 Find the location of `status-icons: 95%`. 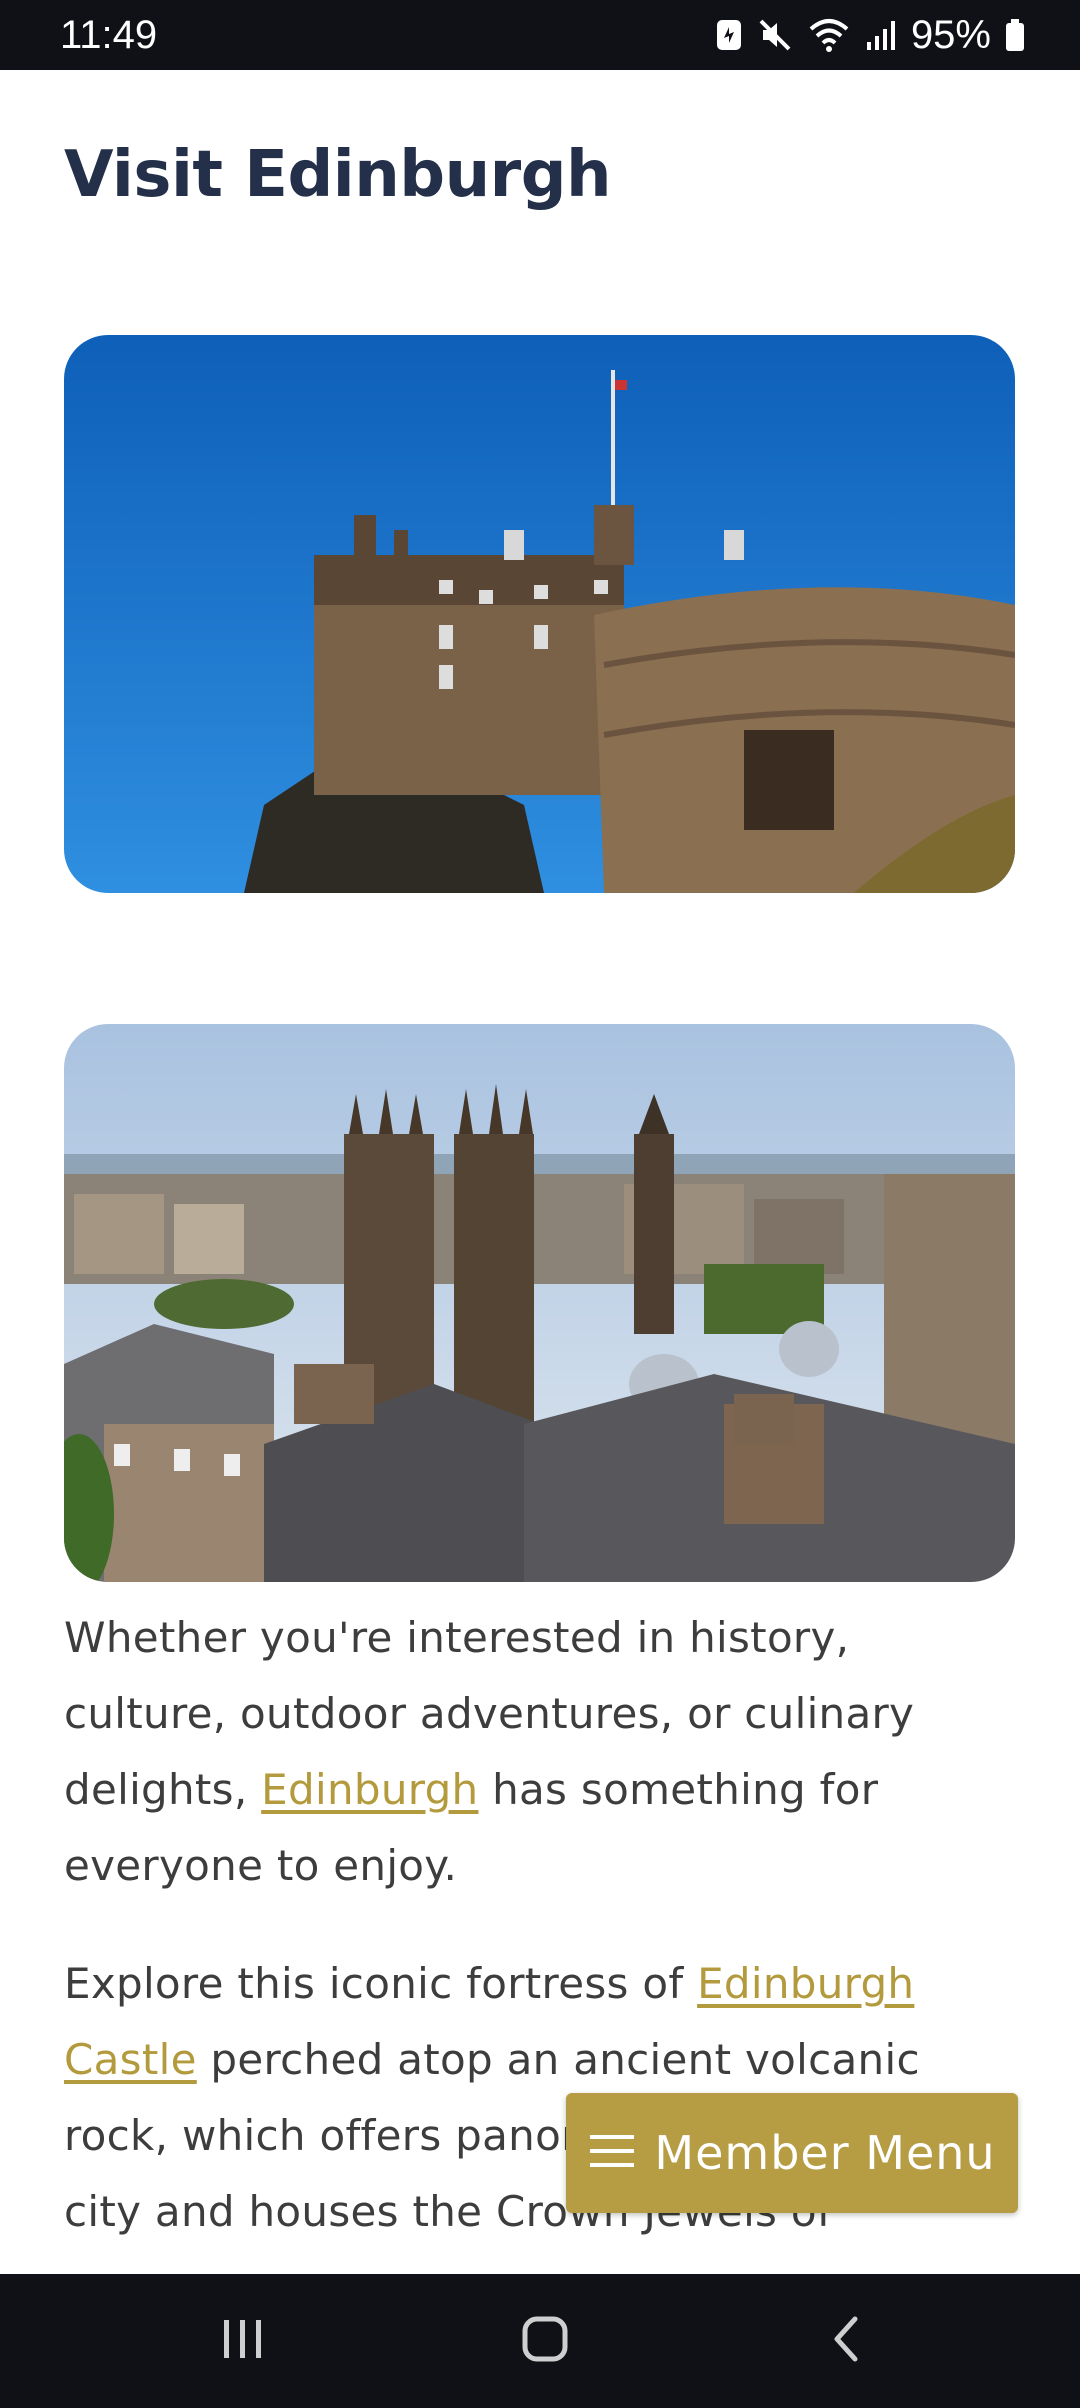

status-icons: 95% is located at coordinates (870, 35).